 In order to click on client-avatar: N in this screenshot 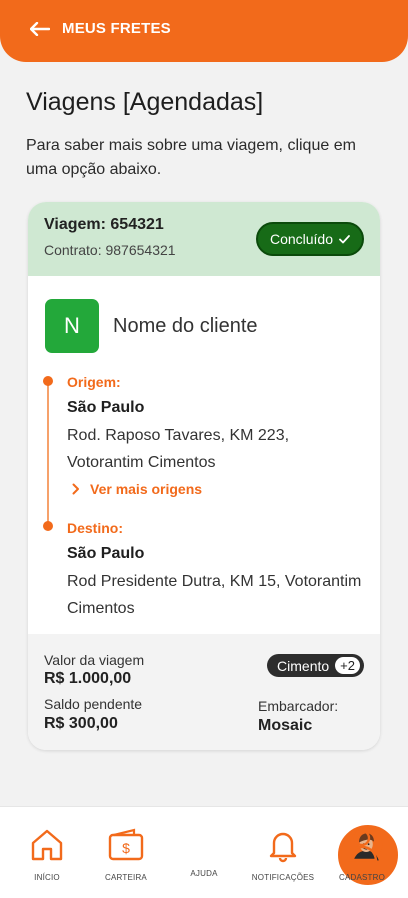, I will do `click(72, 326)`.